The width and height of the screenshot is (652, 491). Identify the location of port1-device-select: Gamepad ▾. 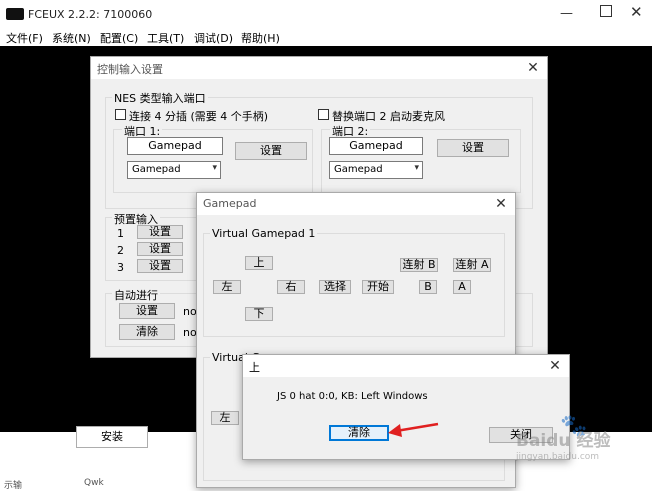
(174, 170).